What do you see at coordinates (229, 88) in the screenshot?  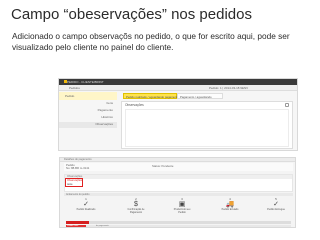 I see `admin-subbar-right: Pedido: 1 | 2014-03-18 9ENV` at bounding box center [229, 88].